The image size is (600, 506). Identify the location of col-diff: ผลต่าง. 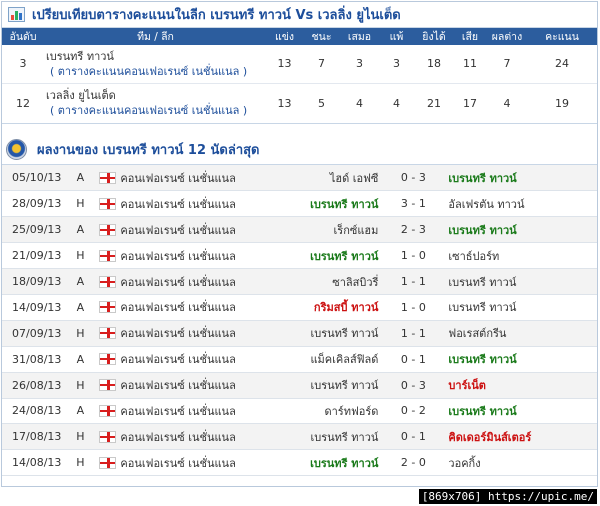
(507, 36).